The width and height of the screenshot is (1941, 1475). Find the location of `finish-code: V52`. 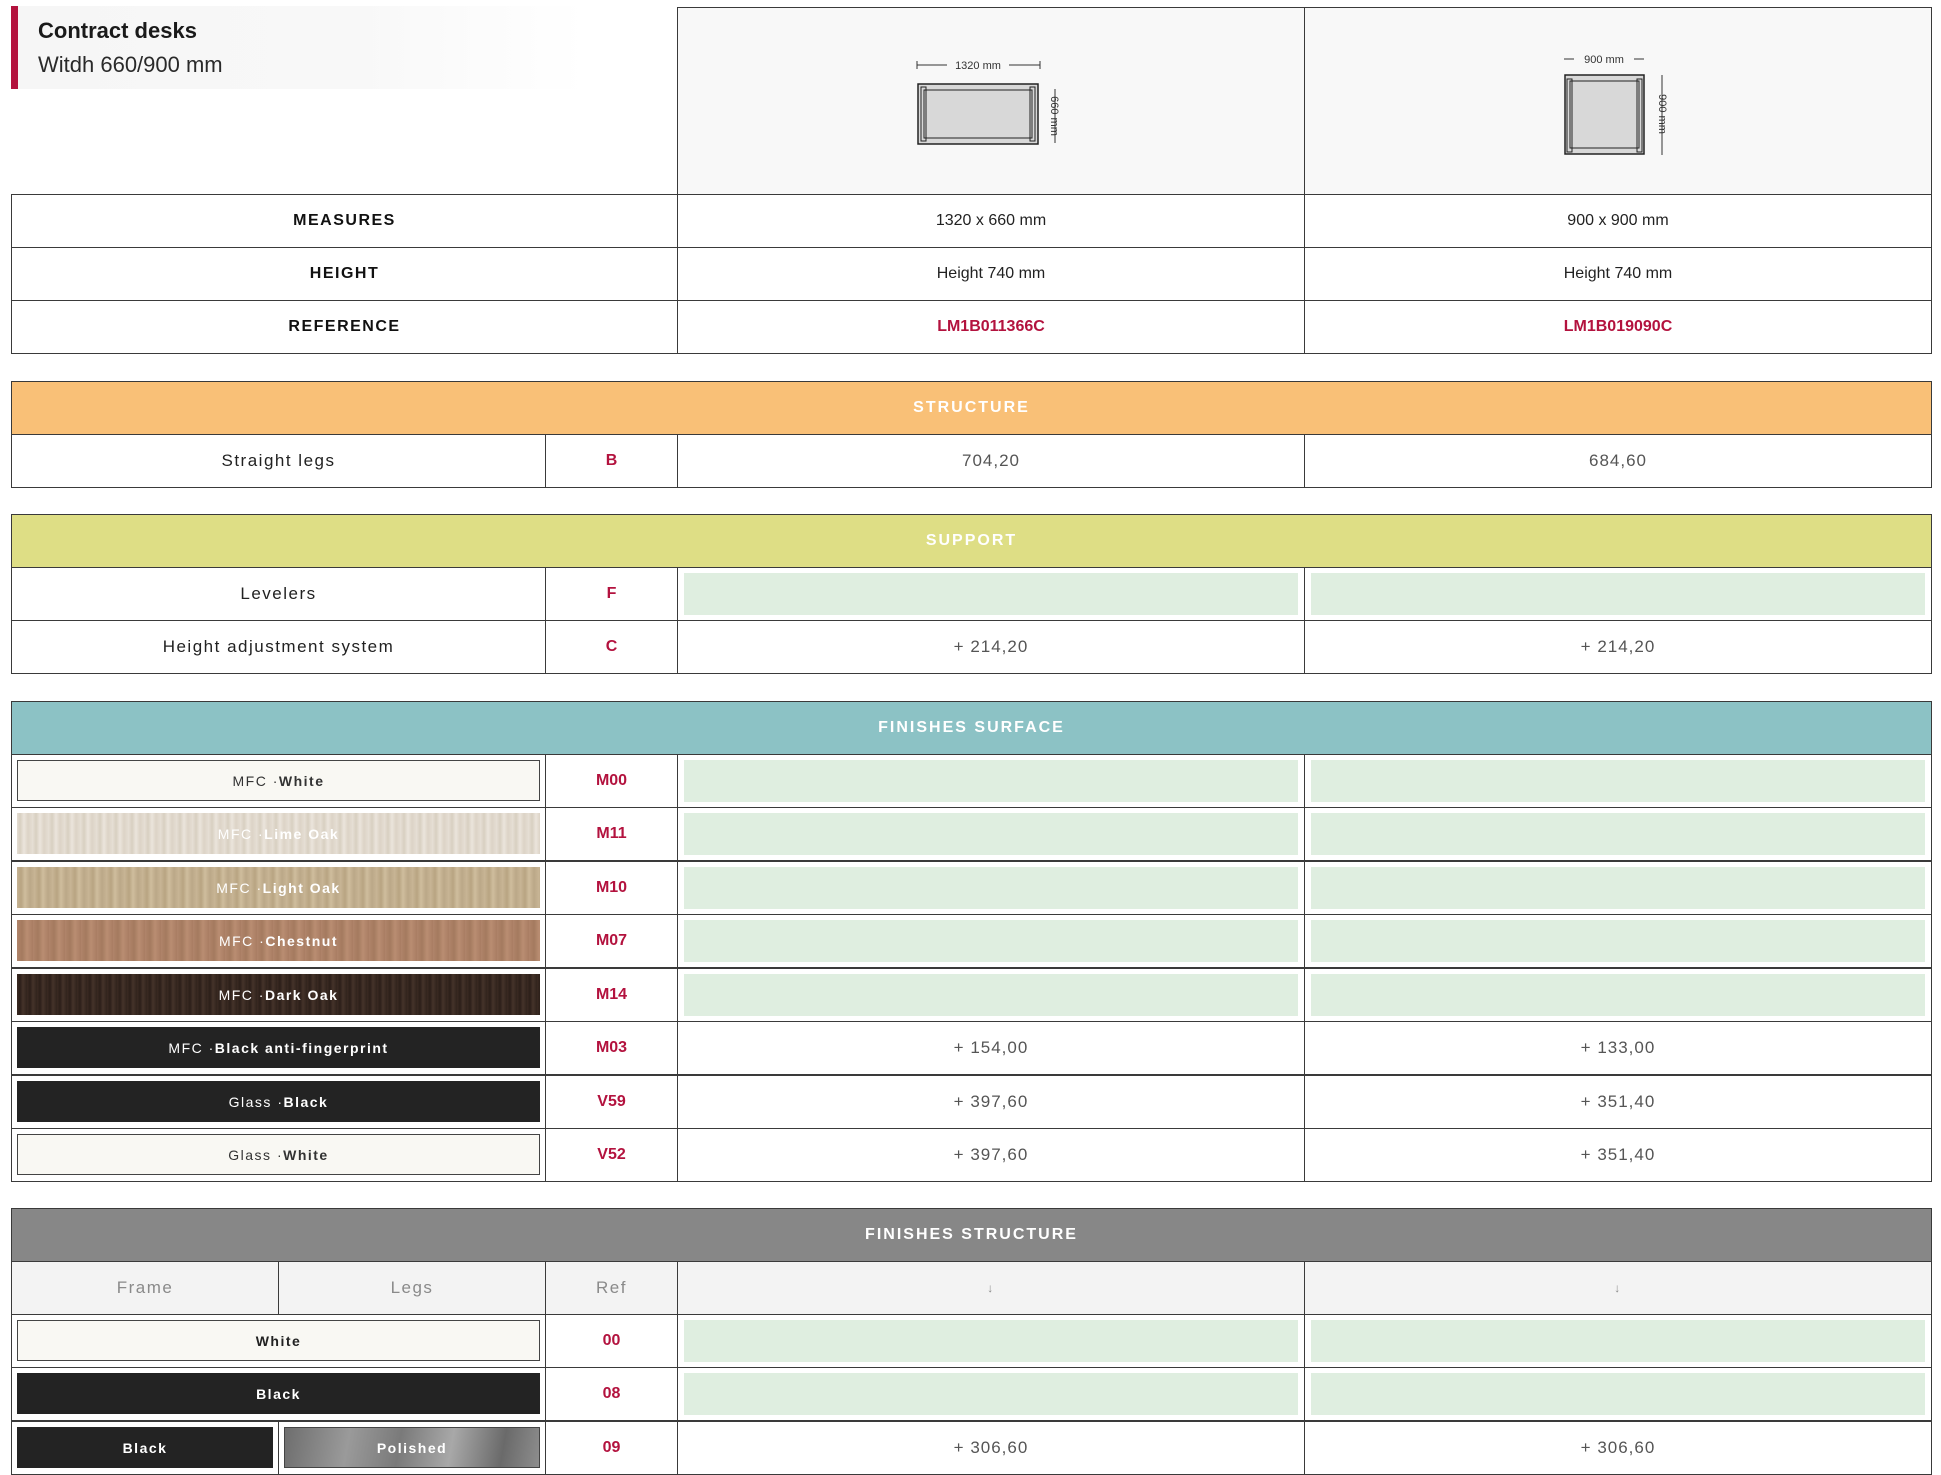

finish-code: V52 is located at coordinates (611, 1155).